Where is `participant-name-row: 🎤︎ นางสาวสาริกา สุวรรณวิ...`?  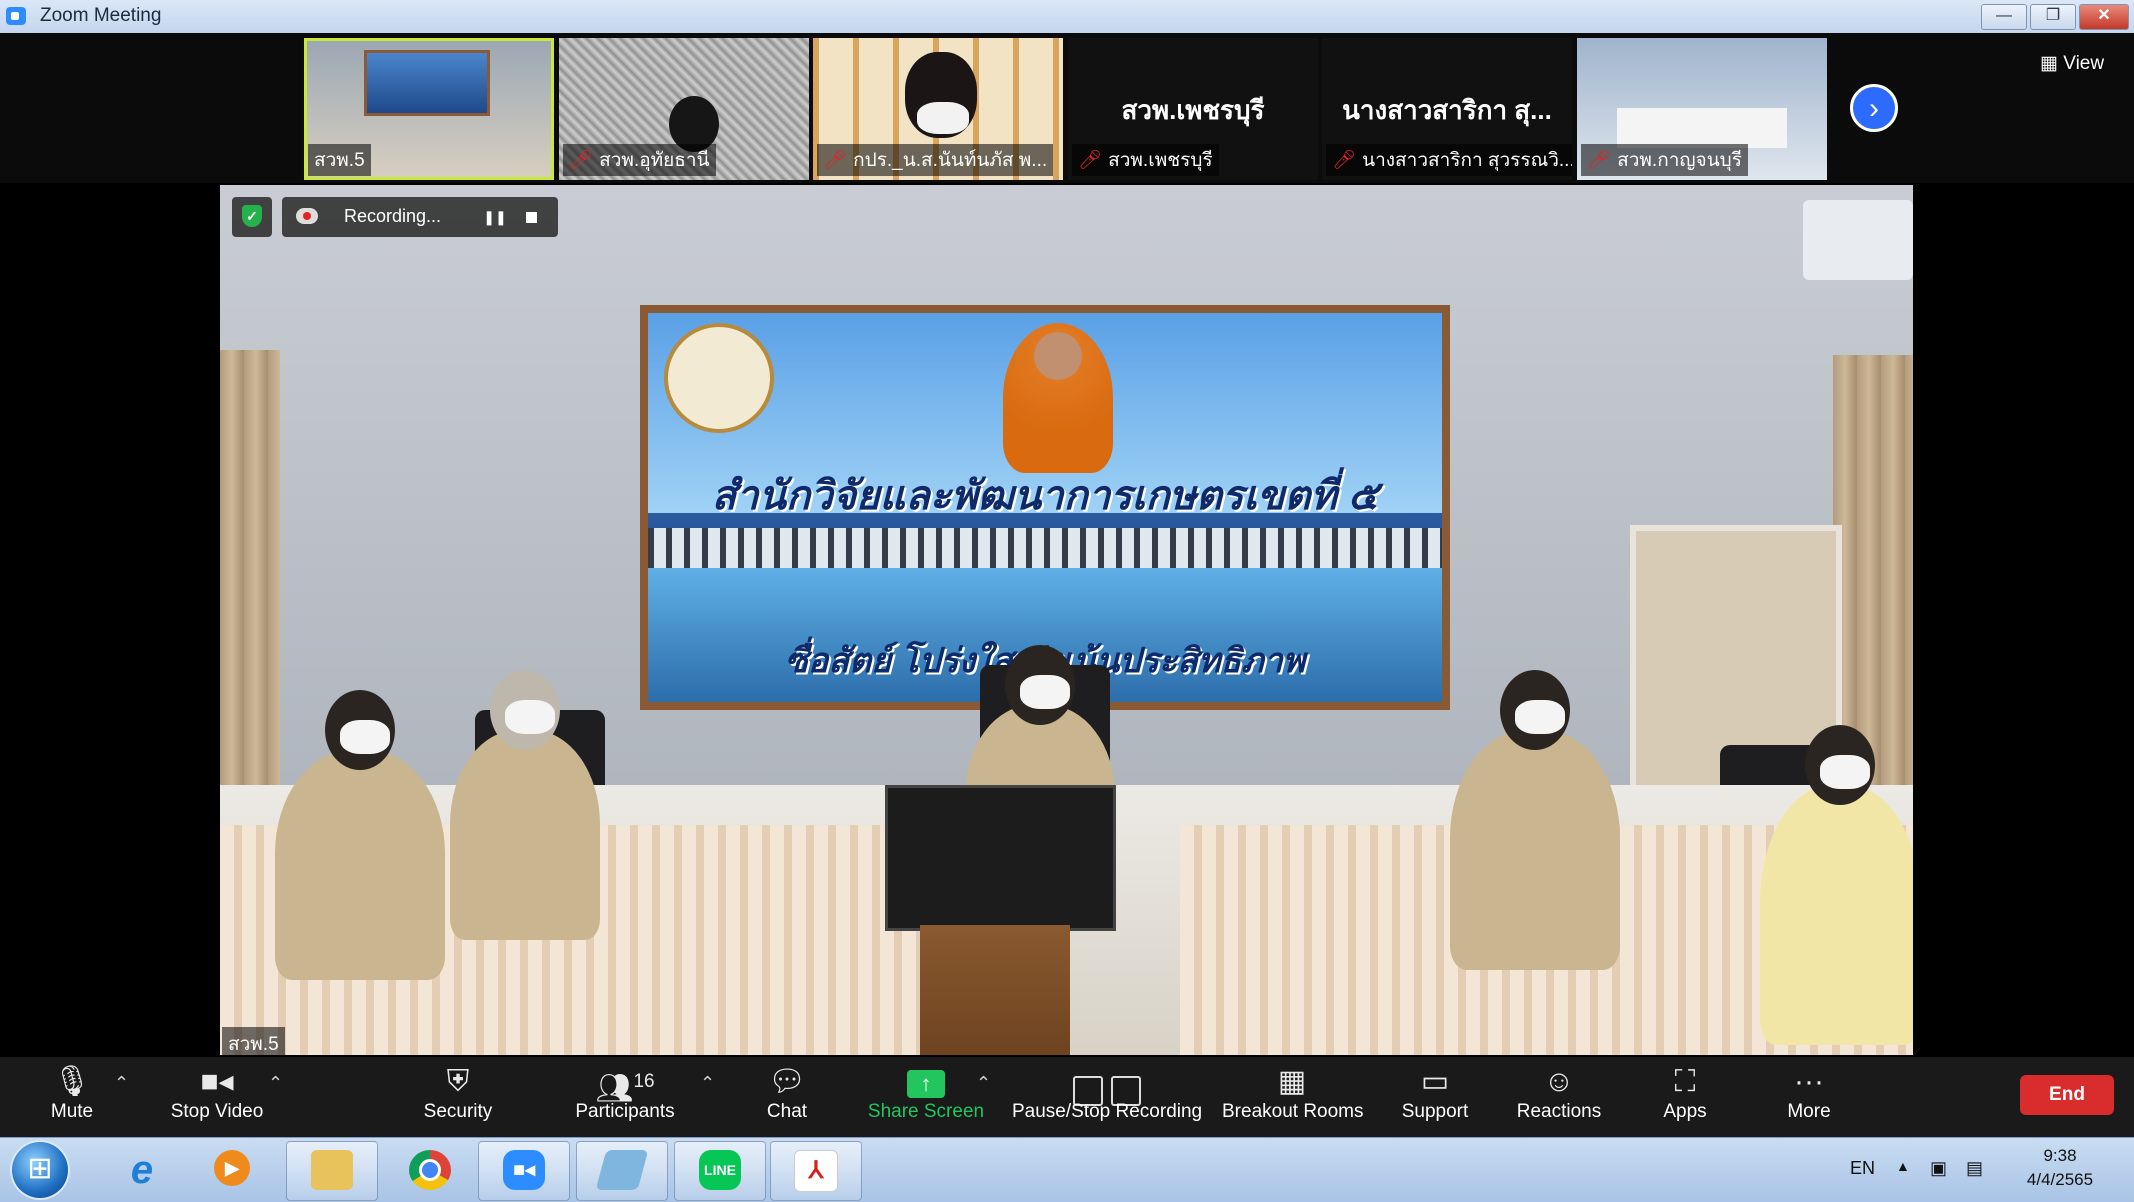 participant-name-row: 🎤︎ นางสาวสาริกา สุวรรณวิ... is located at coordinates (1449, 160).